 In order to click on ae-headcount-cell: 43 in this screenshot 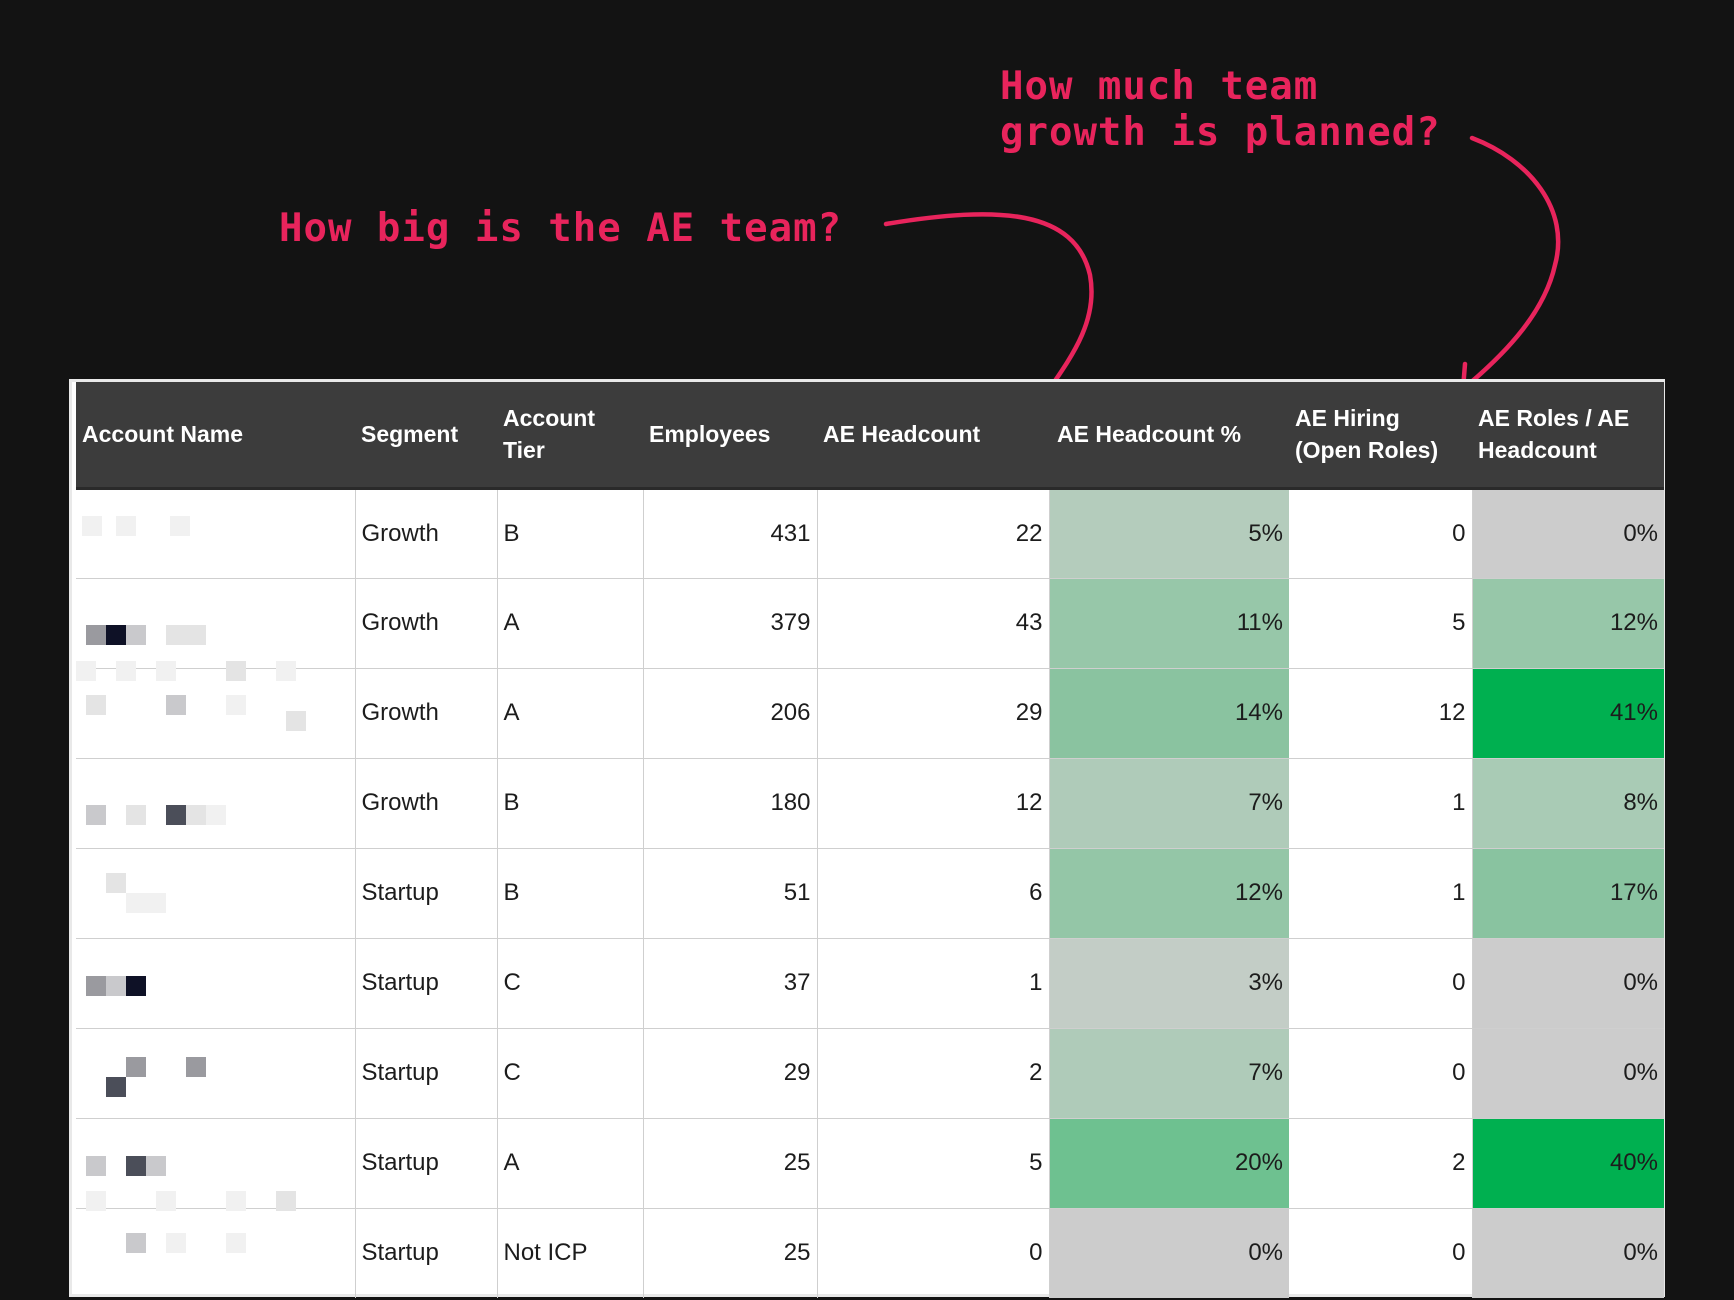, I will do `click(933, 623)`.